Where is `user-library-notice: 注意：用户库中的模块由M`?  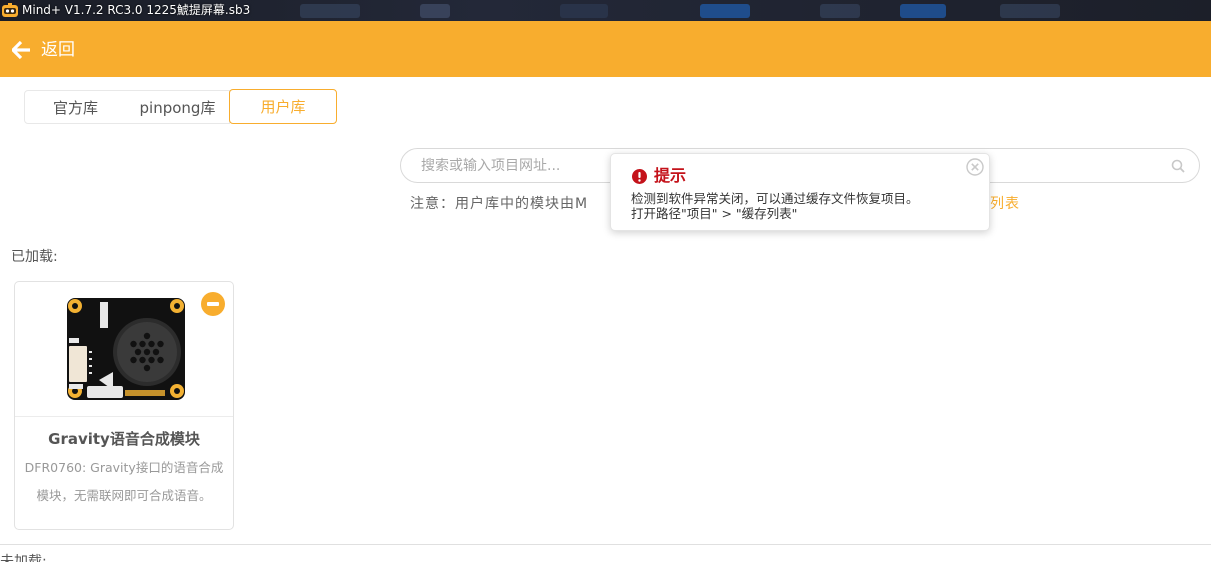 user-library-notice: 注意：用户库中的模块由M is located at coordinates (499, 204).